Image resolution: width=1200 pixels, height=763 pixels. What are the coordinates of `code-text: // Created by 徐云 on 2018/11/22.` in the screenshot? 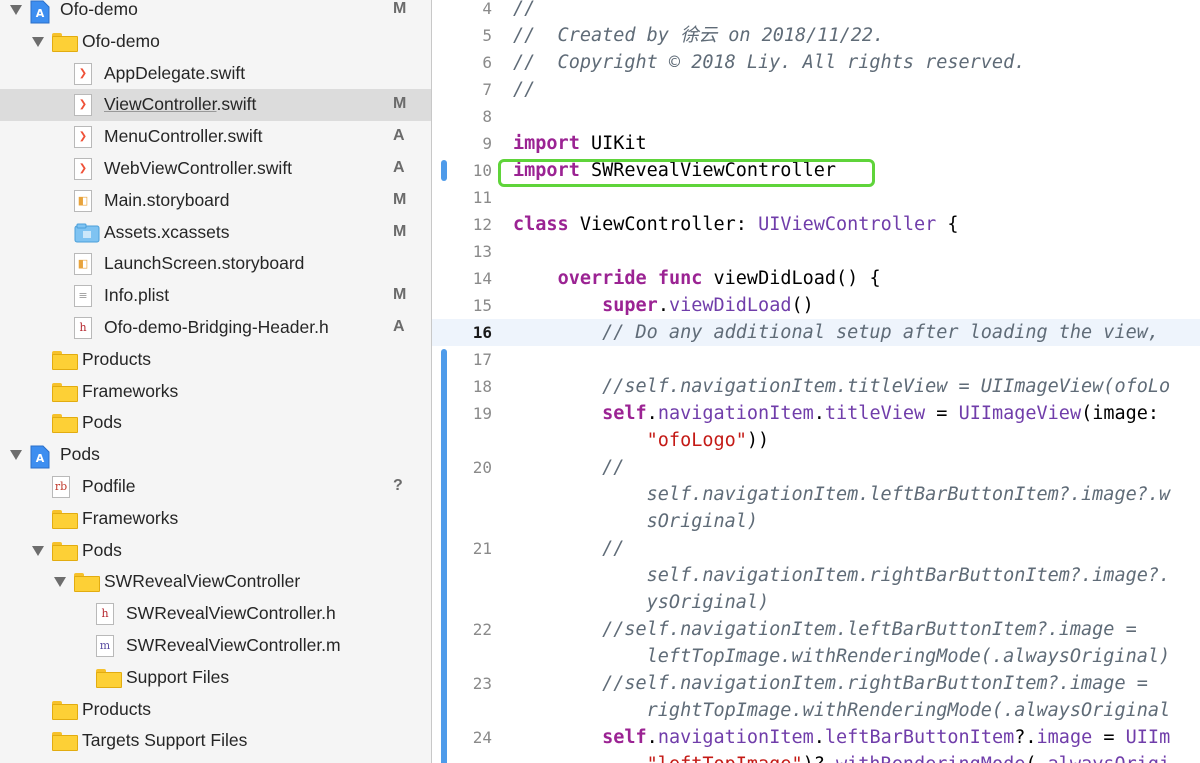 It's located at (699, 35).